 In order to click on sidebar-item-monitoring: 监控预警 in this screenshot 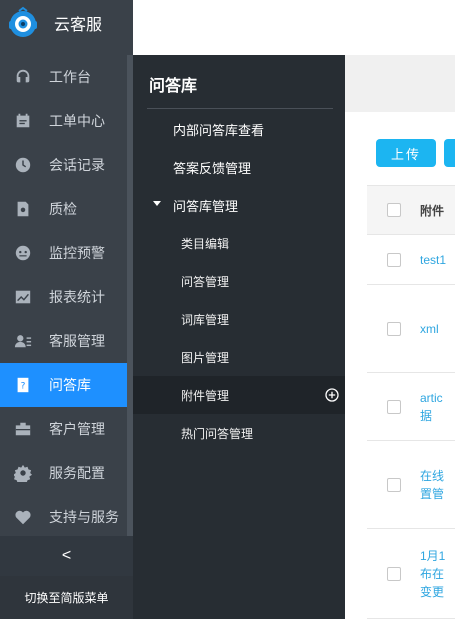, I will do `click(66, 253)`.